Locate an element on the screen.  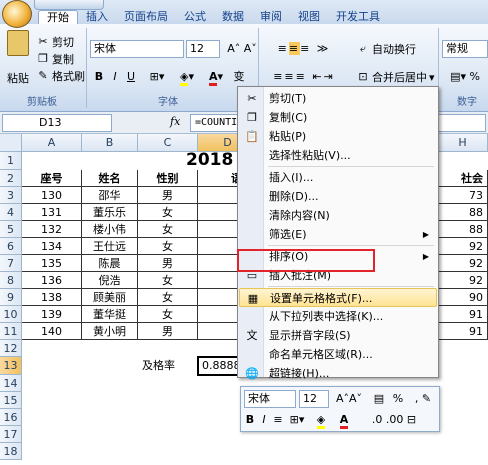
mini-italic-button: I is located at coordinates (264, 420).